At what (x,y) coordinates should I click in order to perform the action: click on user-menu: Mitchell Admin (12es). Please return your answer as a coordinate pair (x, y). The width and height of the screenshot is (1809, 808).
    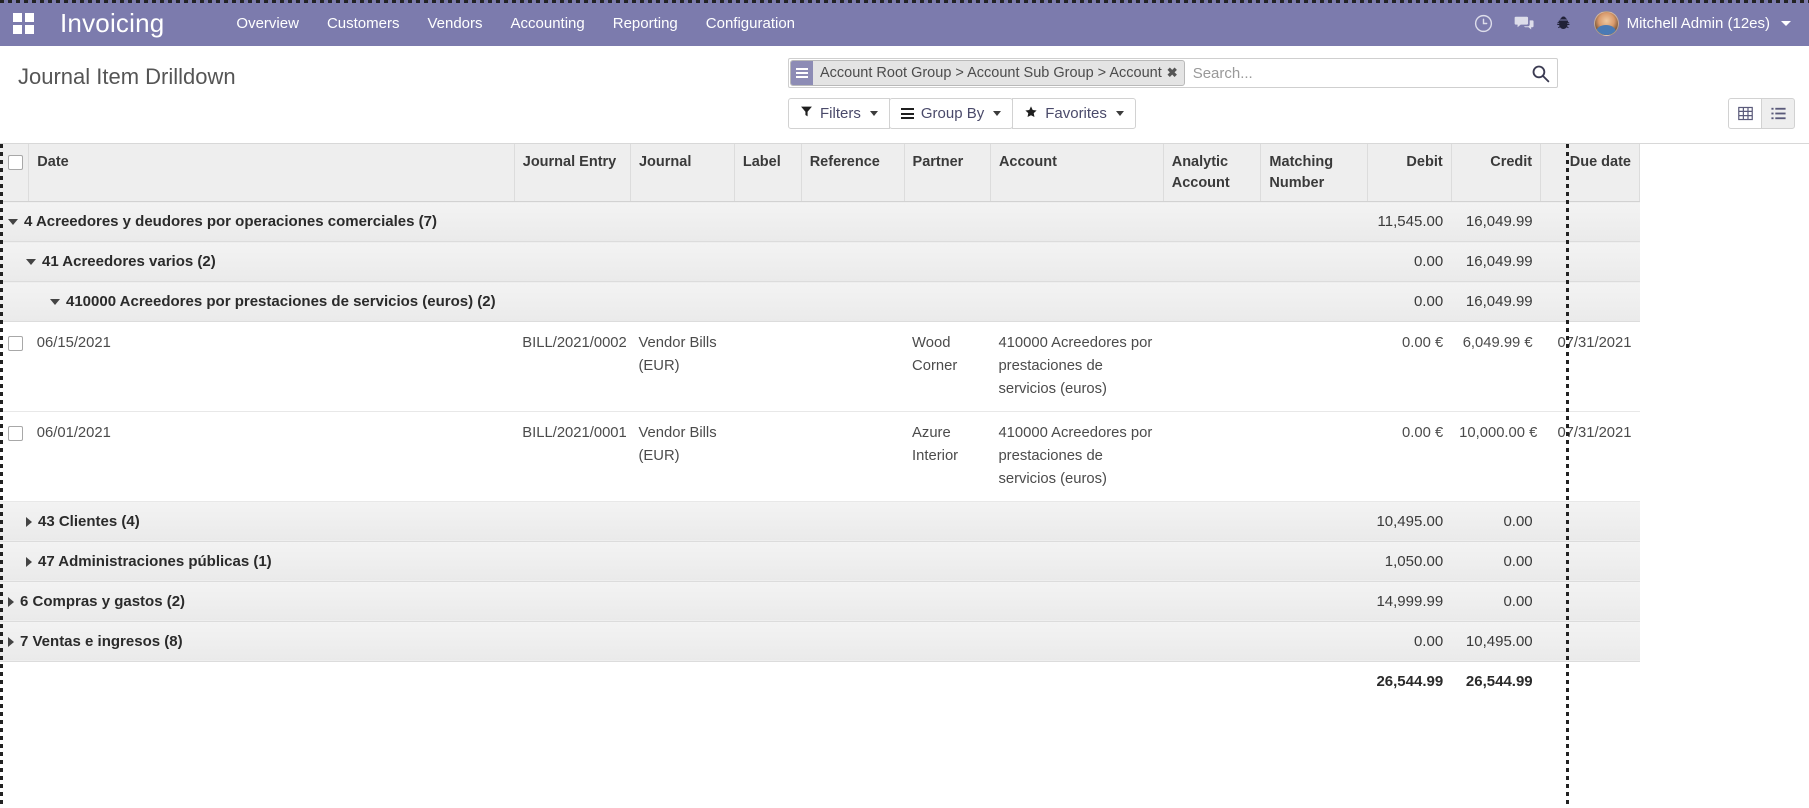
    Looking at the image, I should click on (1689, 23).